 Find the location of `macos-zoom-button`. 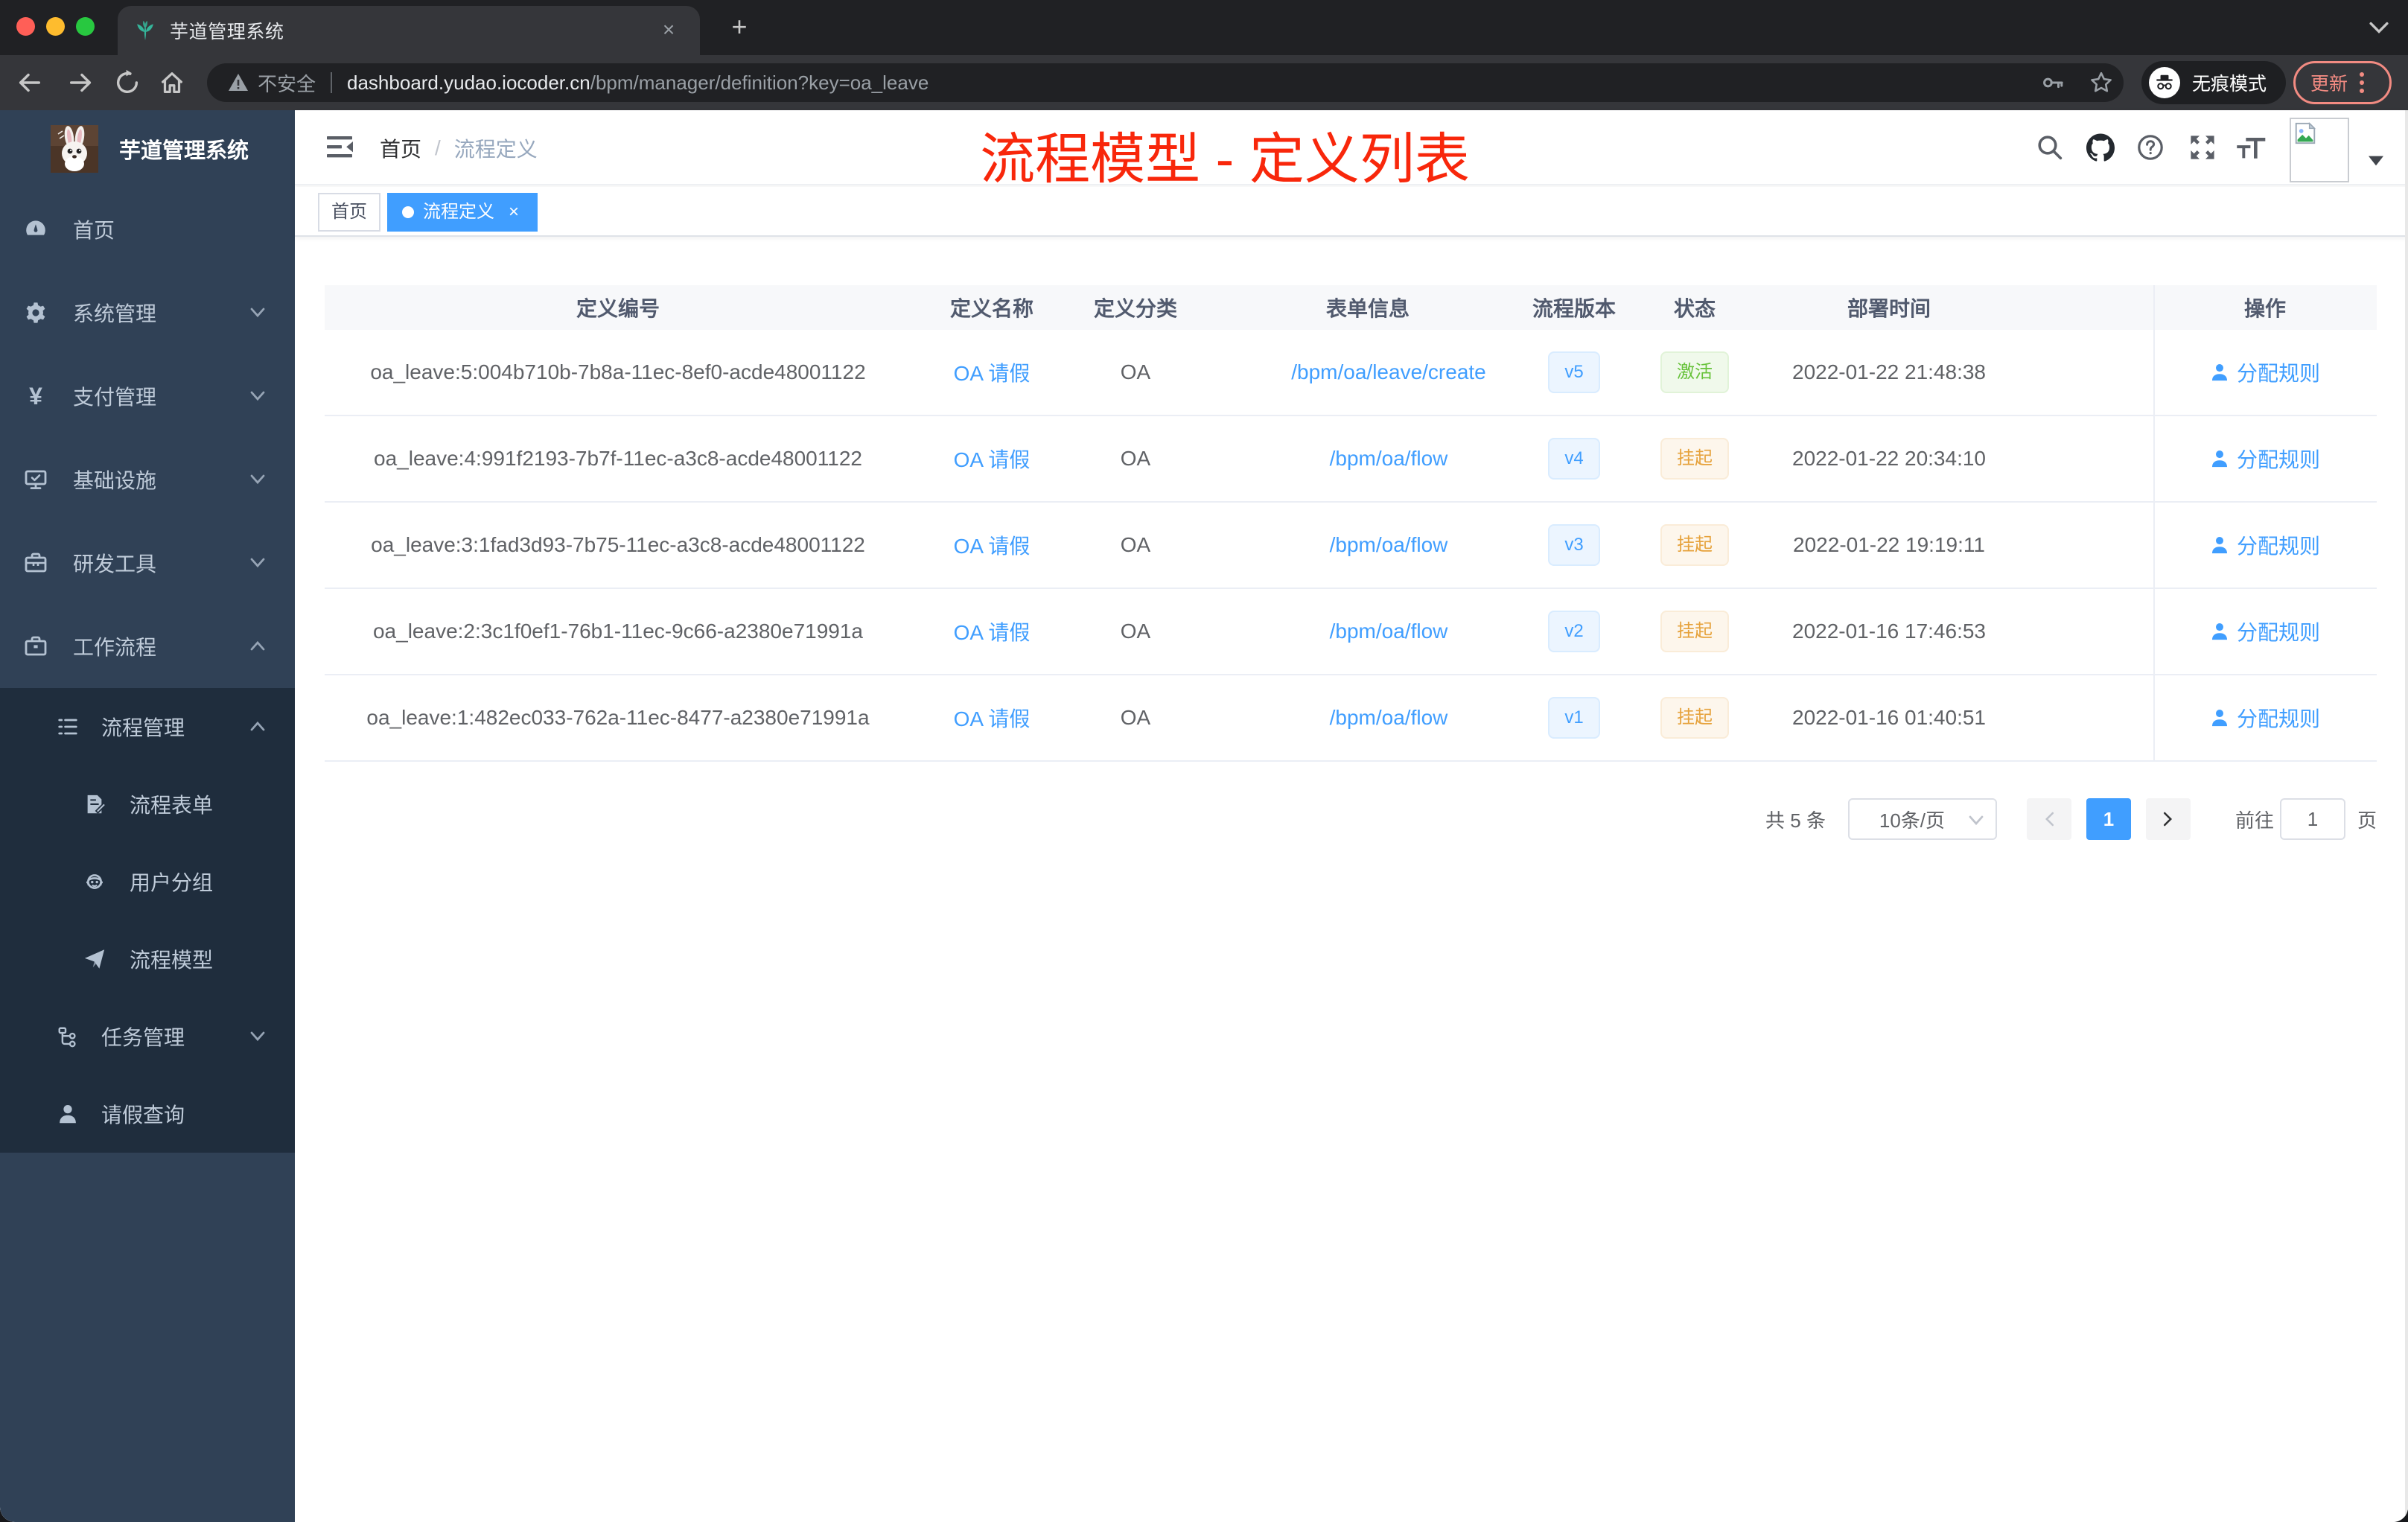

macos-zoom-button is located at coordinates (85, 26).